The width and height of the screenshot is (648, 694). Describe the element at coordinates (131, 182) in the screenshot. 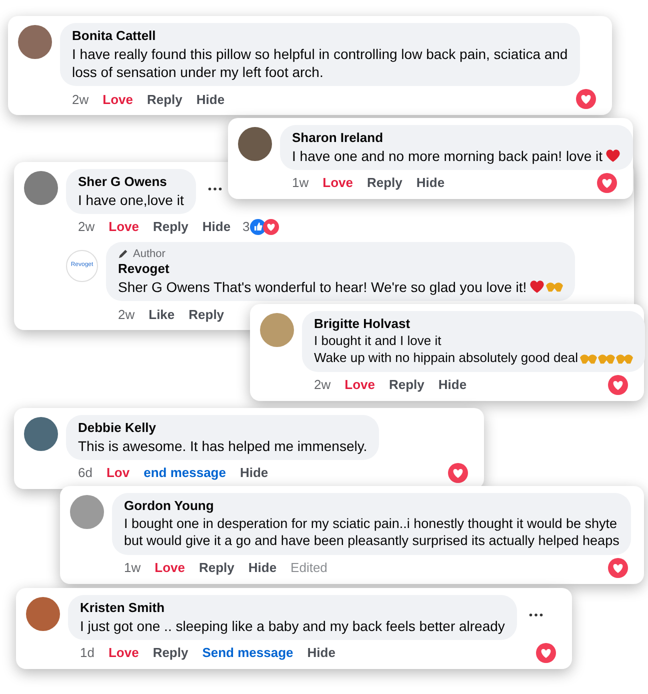

I see `commenter-name: Sher G Owens` at that location.